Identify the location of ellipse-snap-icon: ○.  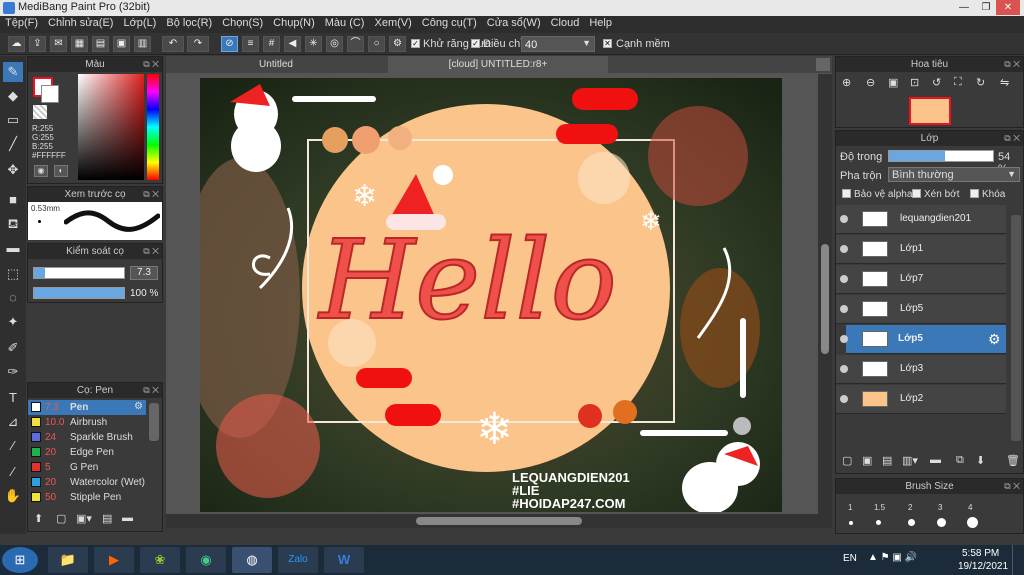
(376, 44).